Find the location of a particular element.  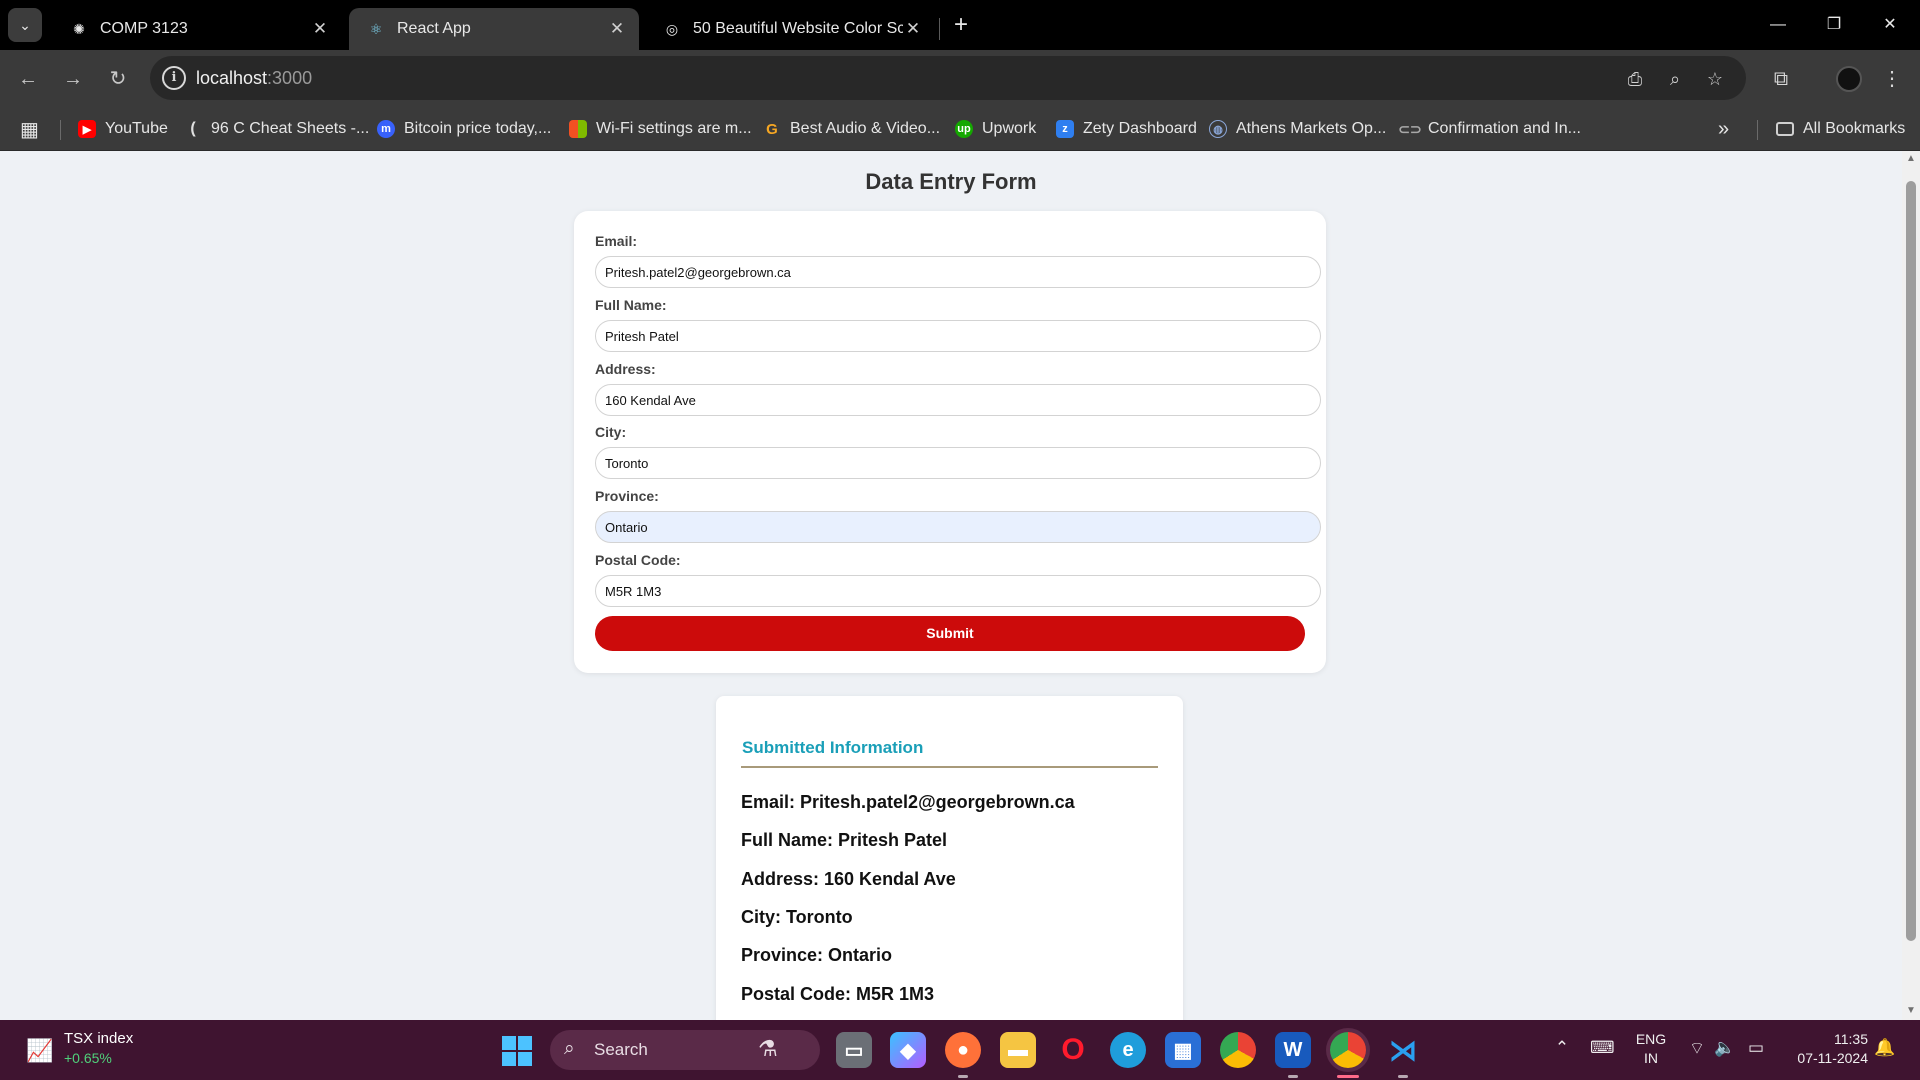

submitted-address: Address: 160 Kendal Ave is located at coordinates (848, 879).